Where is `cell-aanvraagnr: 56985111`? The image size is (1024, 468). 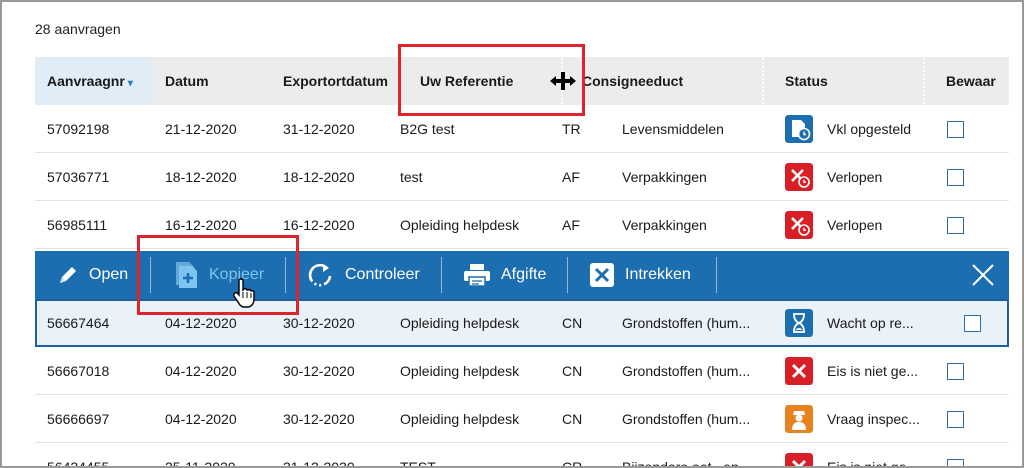 cell-aanvraagnr: 56985111 is located at coordinates (77, 225).